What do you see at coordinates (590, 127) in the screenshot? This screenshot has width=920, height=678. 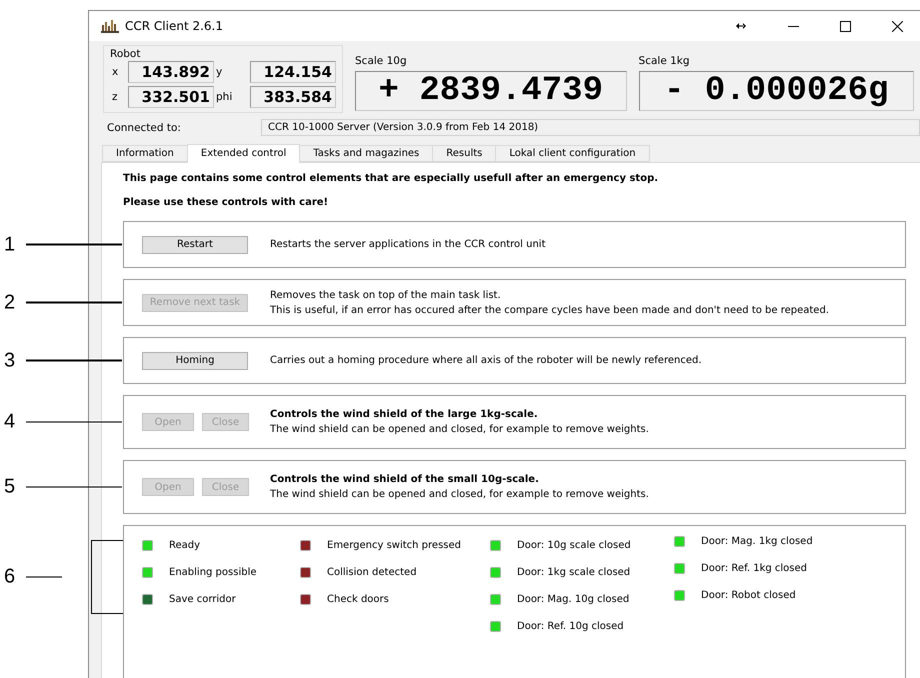 I see `connection-field: CCR 10-1000 Server (Version 3.0.9 from Feb 14 2018)` at bounding box center [590, 127].